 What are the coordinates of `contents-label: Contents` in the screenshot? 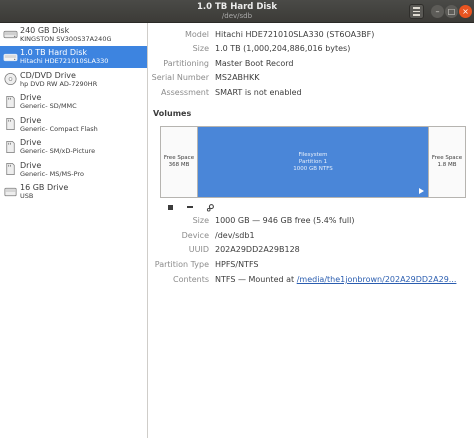 It's located at (191, 279).